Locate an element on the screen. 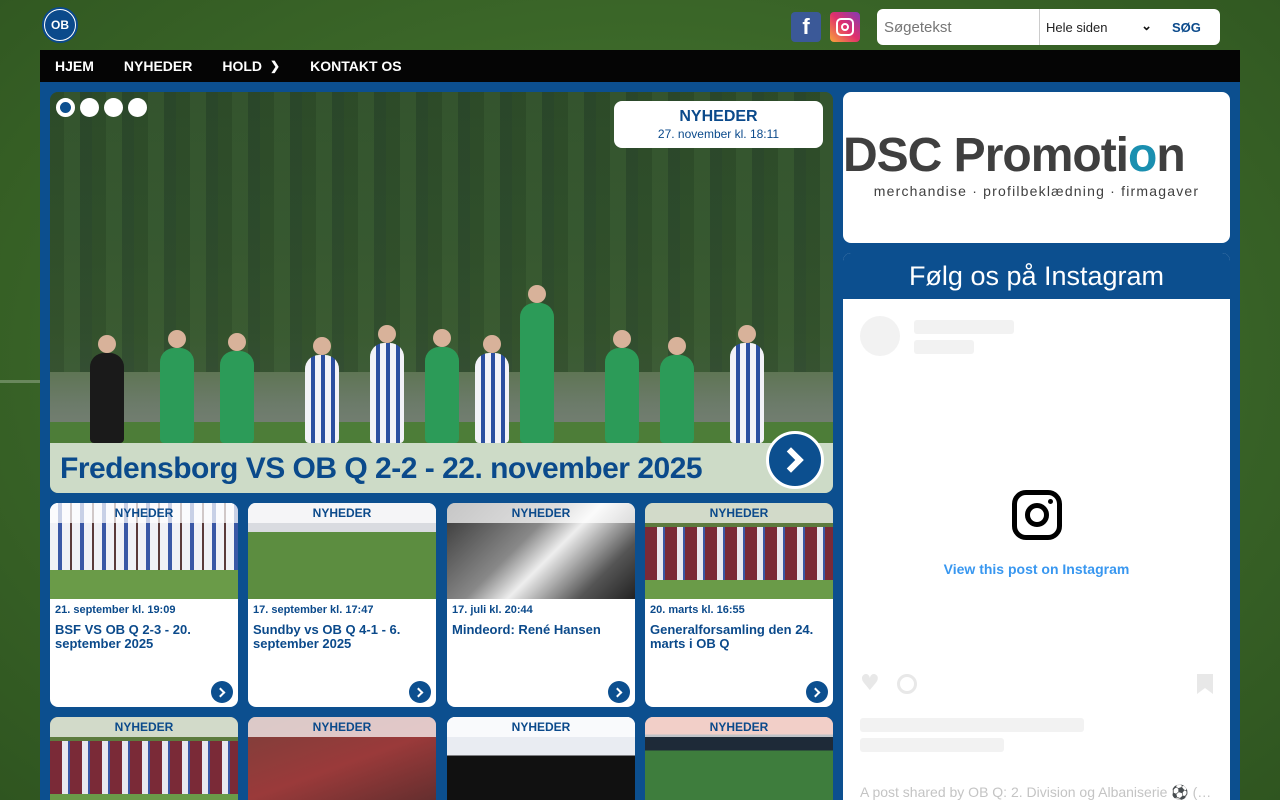 The image size is (1280, 800). nav-label: KONTAKT OS is located at coordinates (356, 66).